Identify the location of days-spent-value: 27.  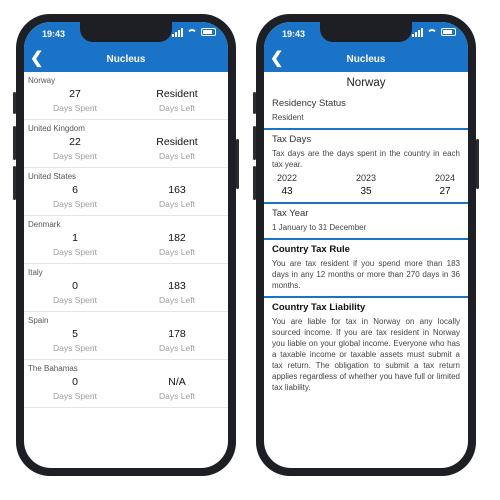
(75, 94).